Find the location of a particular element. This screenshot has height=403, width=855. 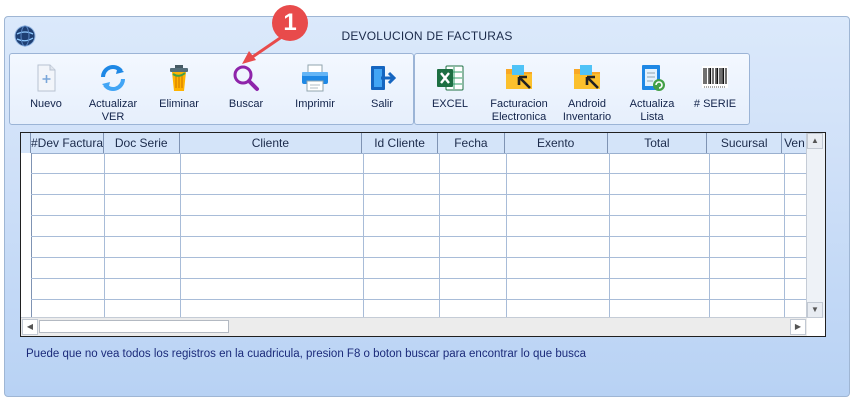

printer-icon is located at coordinates (315, 78).